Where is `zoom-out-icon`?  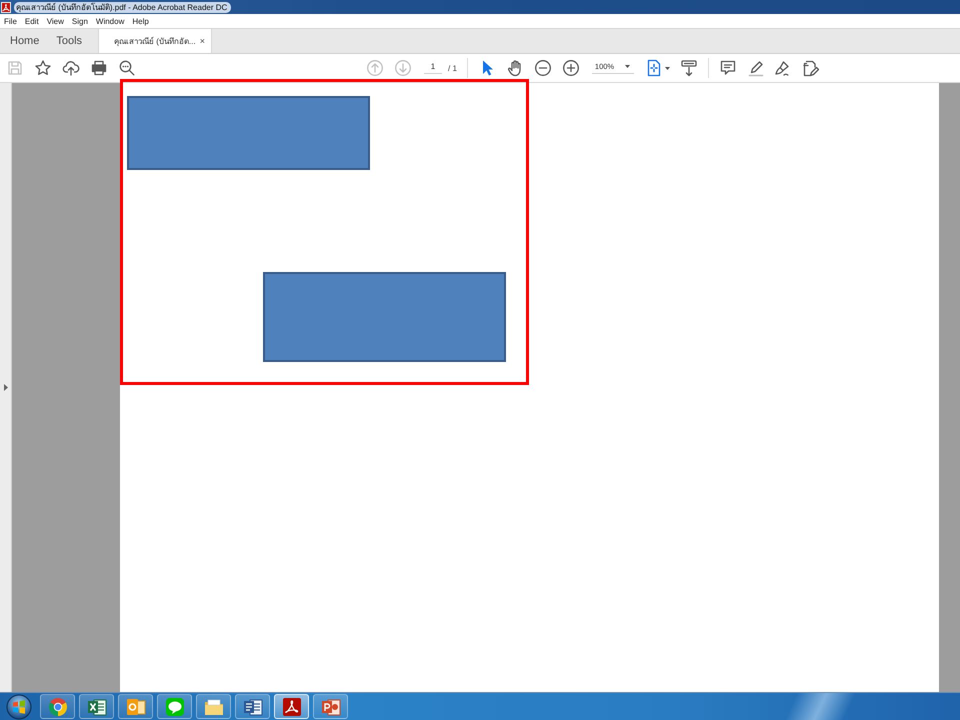
zoom-out-icon is located at coordinates (543, 68).